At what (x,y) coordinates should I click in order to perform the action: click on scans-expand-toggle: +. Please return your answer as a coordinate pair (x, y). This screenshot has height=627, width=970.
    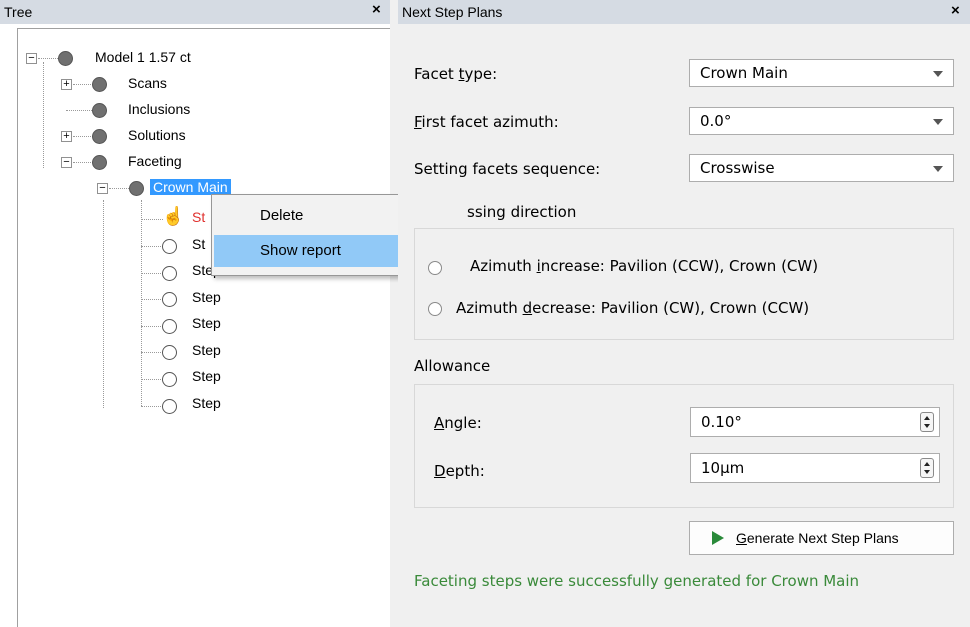
    Looking at the image, I should click on (66, 84).